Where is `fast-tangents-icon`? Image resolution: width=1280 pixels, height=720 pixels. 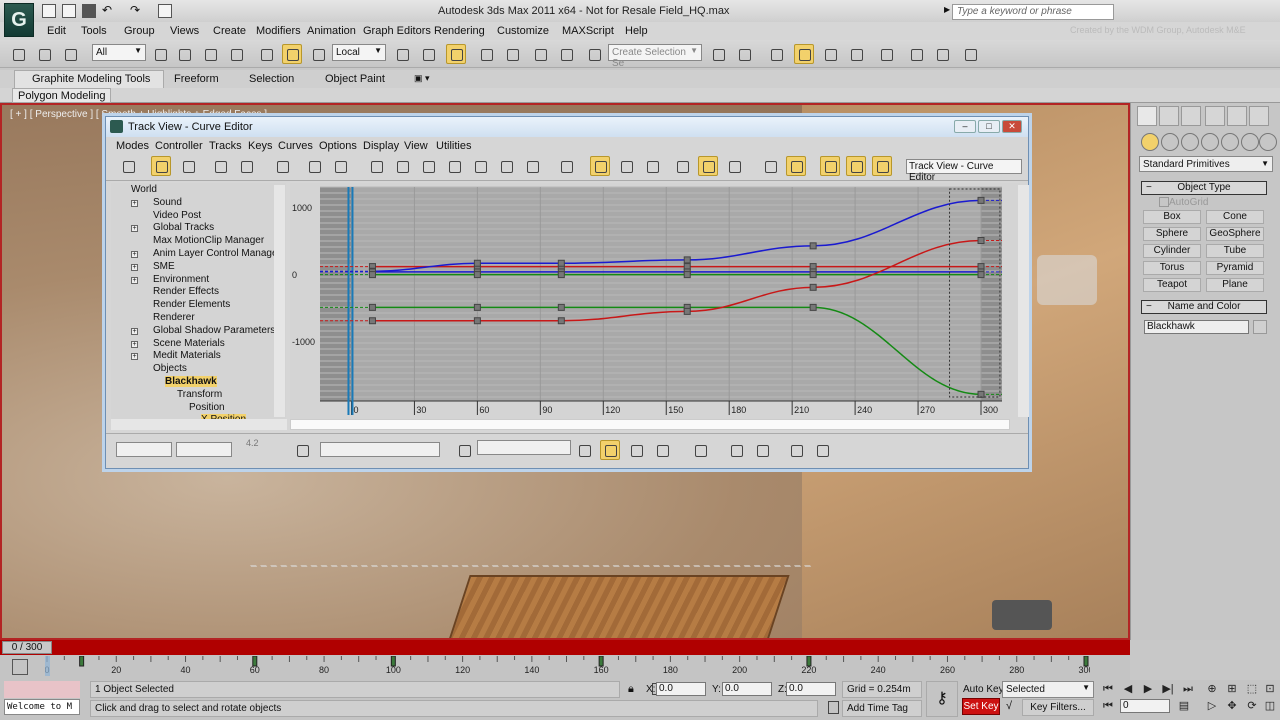
fast-tangents-icon is located at coordinates (428, 166).